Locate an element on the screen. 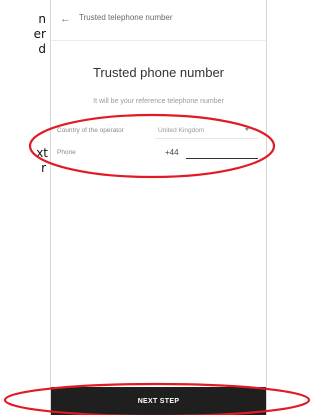  phone-label: Phone is located at coordinates (66, 152).